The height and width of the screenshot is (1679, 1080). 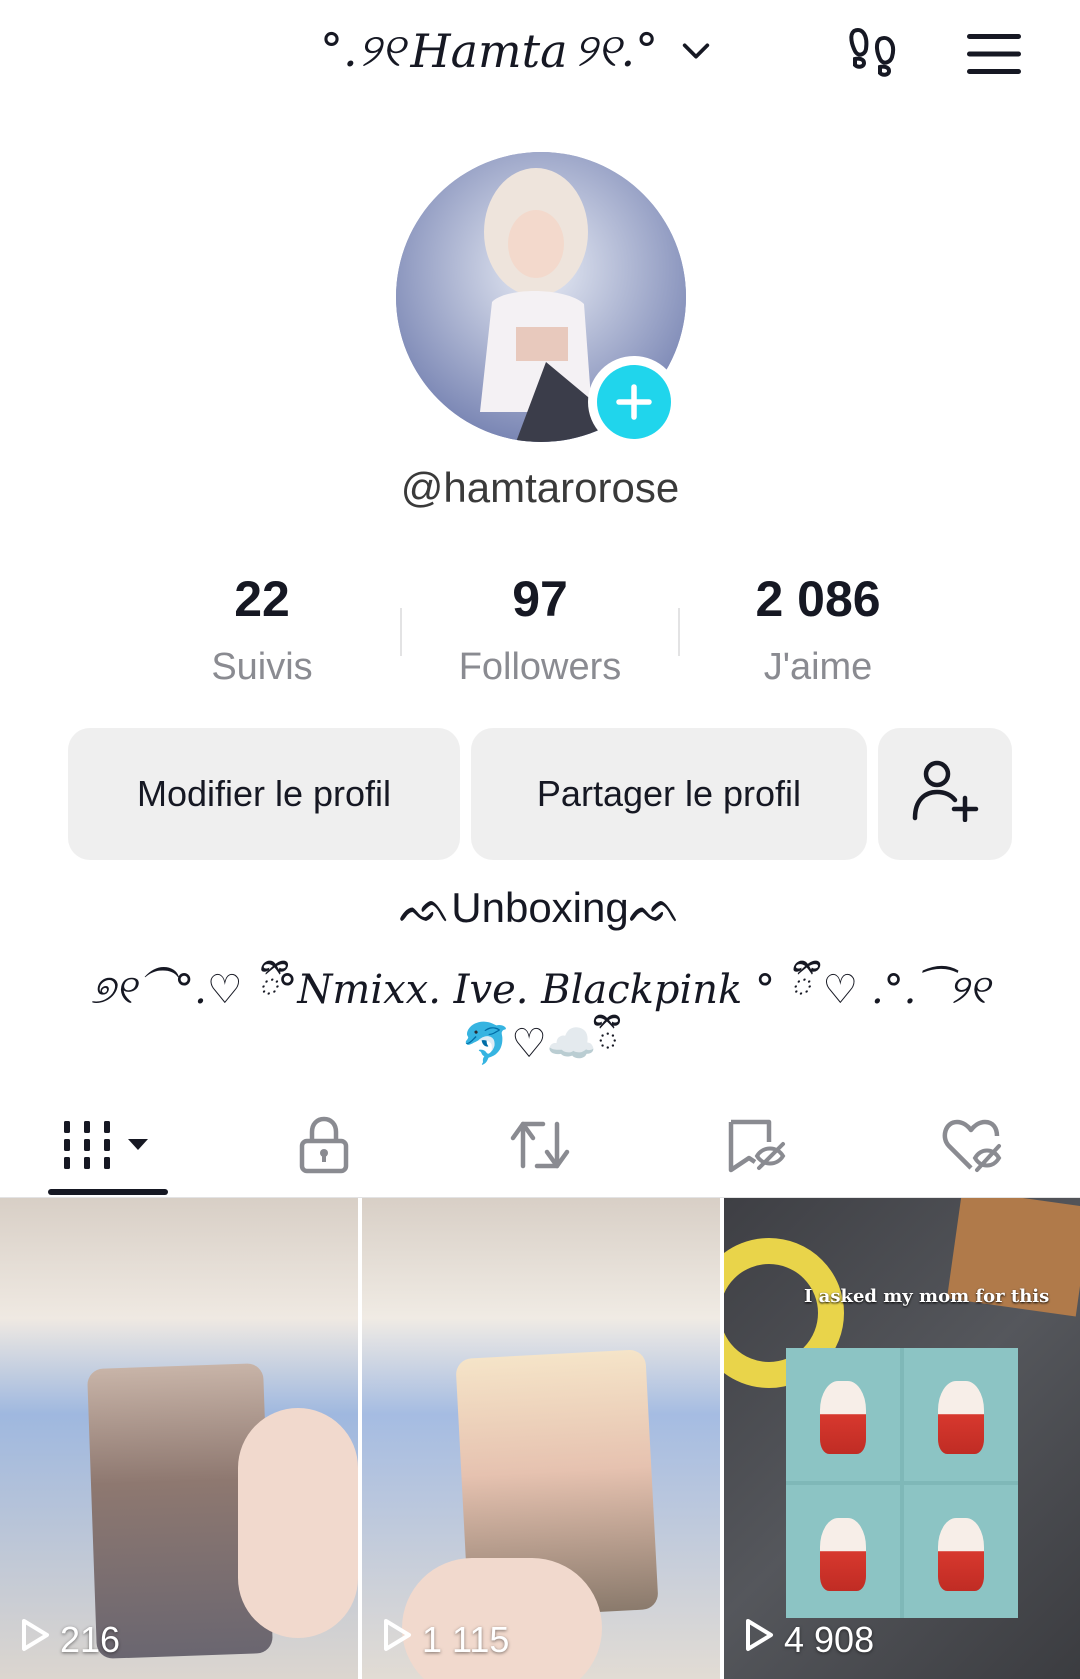 I want to click on heart-hidden-icon, so click(x=972, y=1147).